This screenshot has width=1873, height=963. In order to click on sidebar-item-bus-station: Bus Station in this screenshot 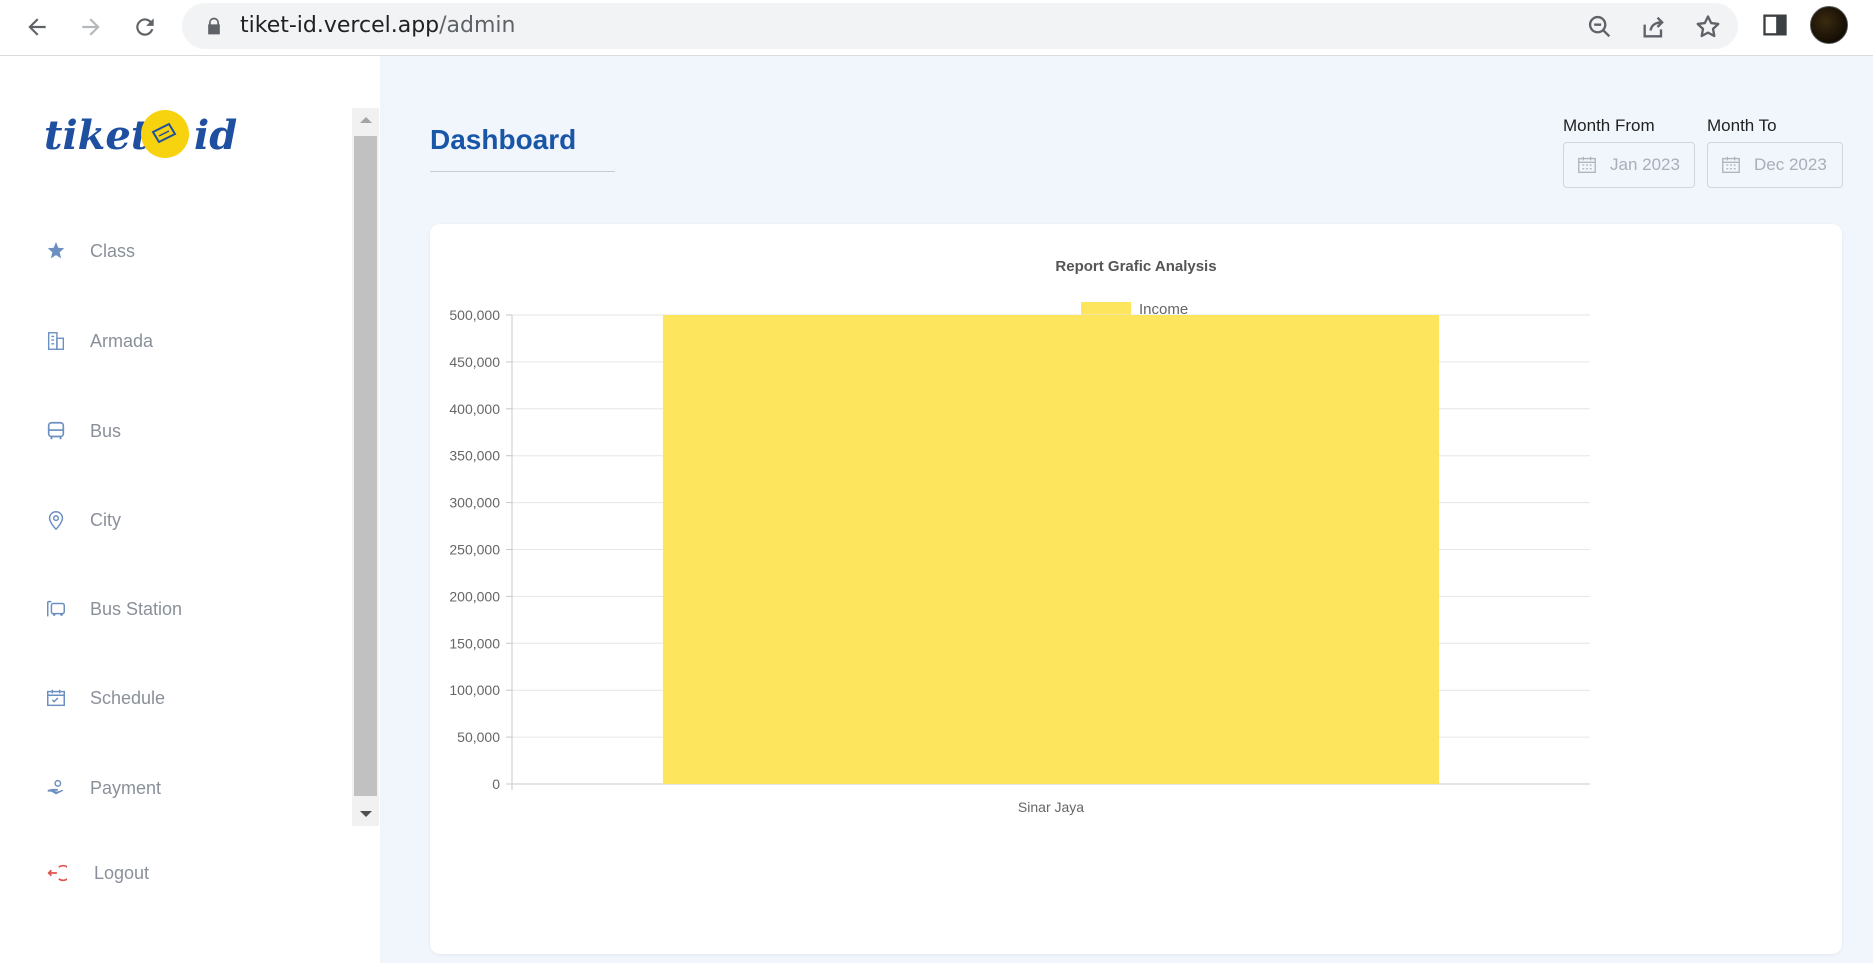, I will do `click(113, 609)`.